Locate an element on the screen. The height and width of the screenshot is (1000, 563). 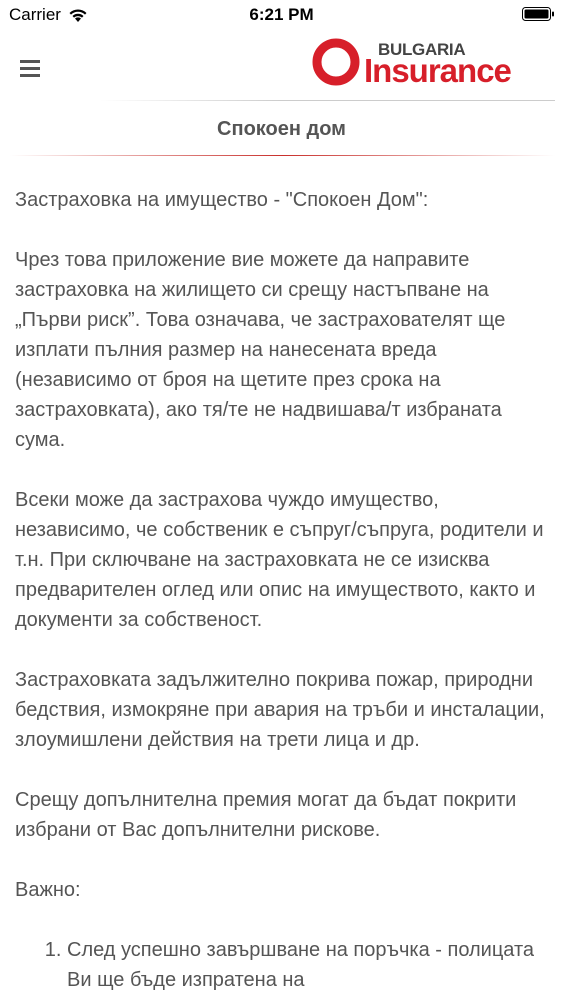
app-header: BULGARIA Insurance is located at coordinates (281, 66).